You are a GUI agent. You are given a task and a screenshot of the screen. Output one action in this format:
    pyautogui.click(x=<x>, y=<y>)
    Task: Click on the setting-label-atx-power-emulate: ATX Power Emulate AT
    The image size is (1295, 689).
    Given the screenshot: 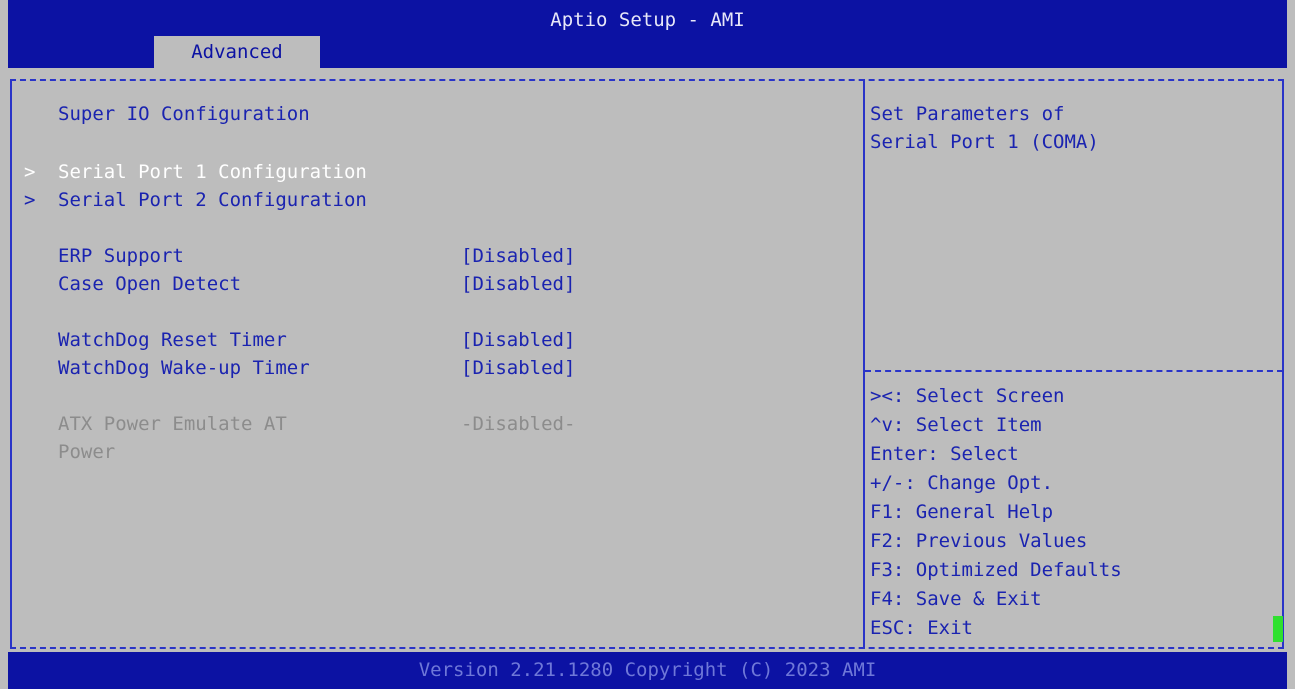 What is the action you would take?
    pyautogui.click(x=172, y=424)
    